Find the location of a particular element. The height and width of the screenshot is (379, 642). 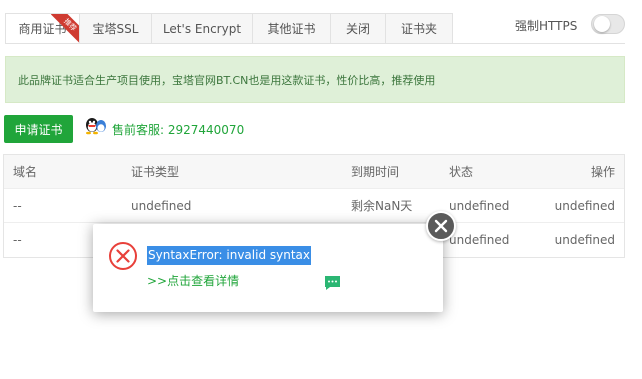

table-header: 域名 证书类型 到期时间 状态 操作 is located at coordinates (314, 172).